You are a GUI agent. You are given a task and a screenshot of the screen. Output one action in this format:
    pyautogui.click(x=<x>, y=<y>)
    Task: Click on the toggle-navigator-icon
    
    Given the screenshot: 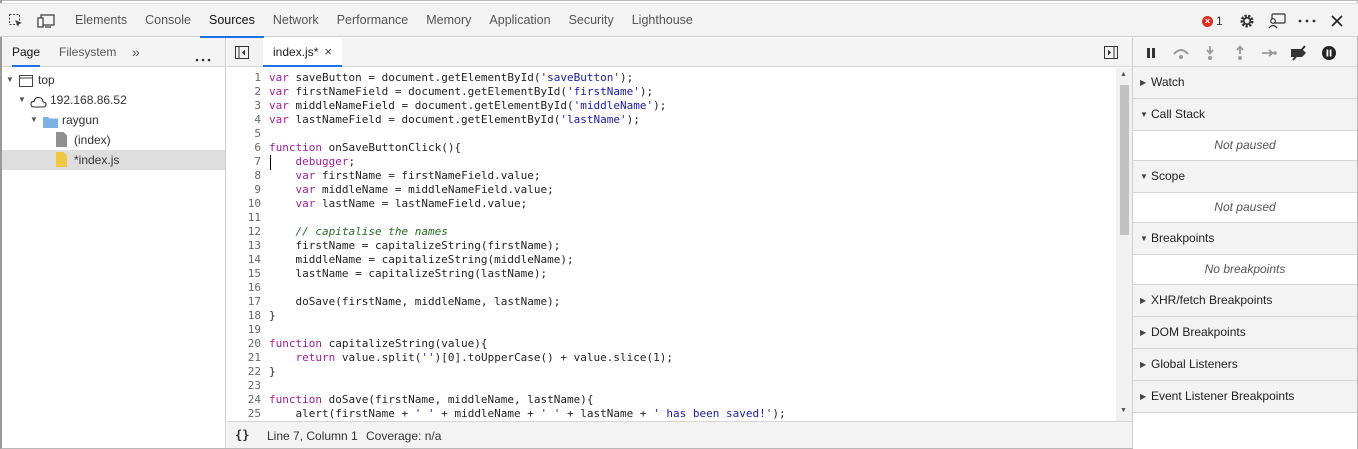 What is the action you would take?
    pyautogui.click(x=242, y=54)
    